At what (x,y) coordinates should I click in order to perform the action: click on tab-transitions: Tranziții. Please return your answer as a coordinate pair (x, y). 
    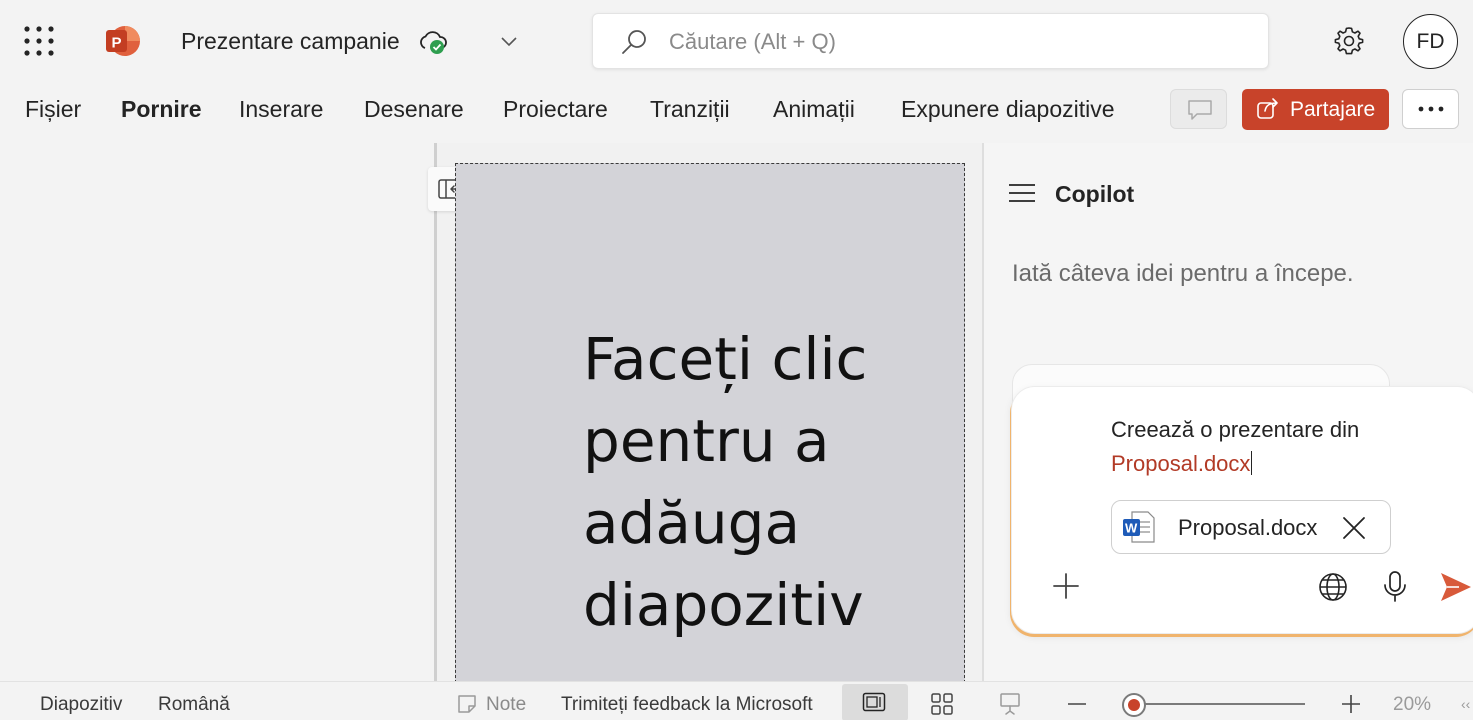
    Looking at the image, I should click on (690, 109).